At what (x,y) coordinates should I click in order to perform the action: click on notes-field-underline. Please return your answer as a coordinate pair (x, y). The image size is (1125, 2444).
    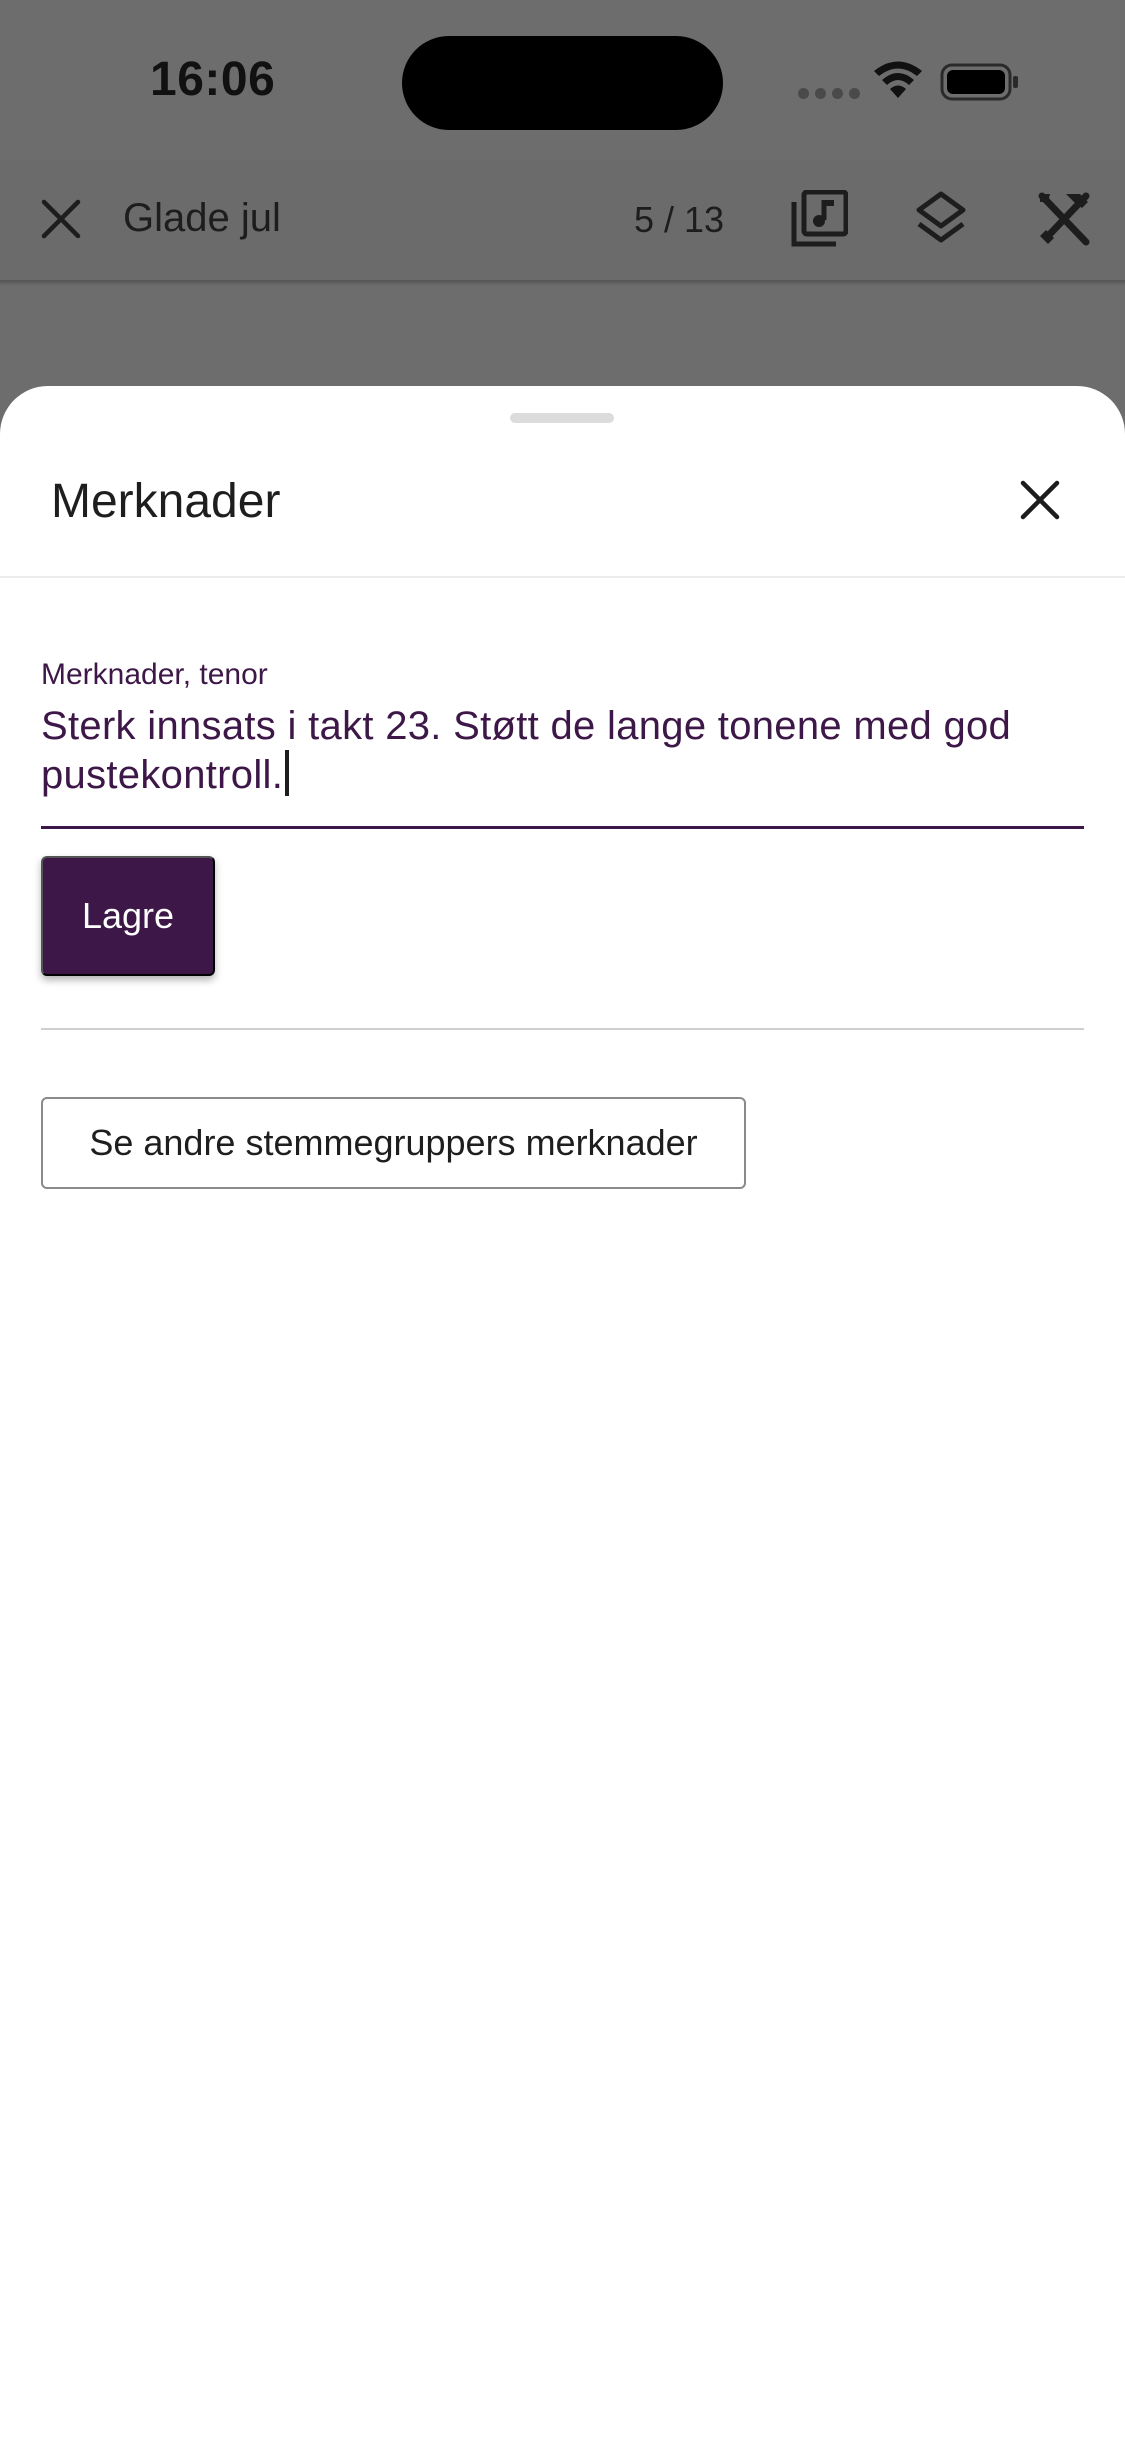
    Looking at the image, I should click on (562, 827).